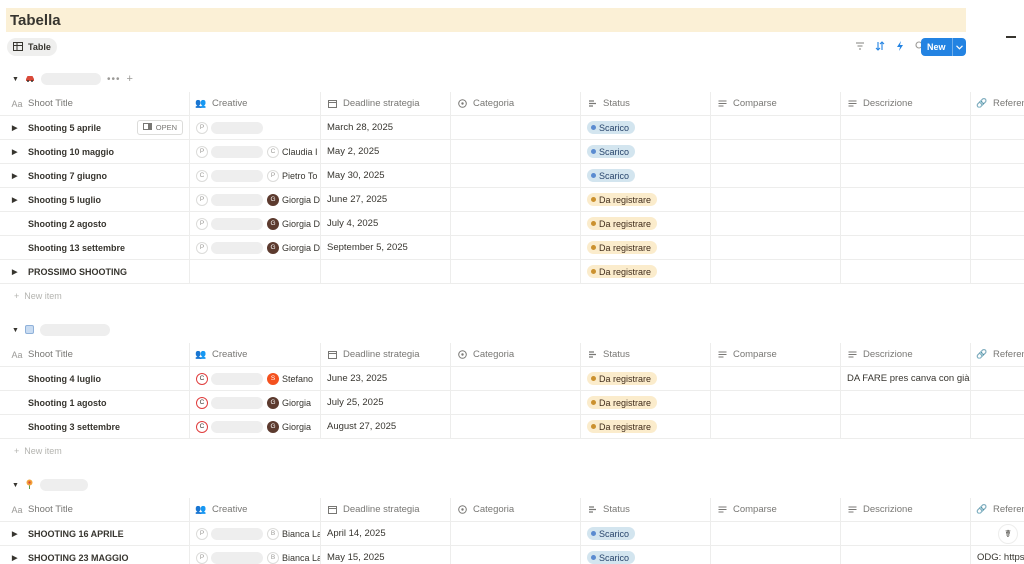 The height and width of the screenshot is (564, 1024). What do you see at coordinates (255, 151) in the screenshot?
I see `cell-creative: P C Claudia I` at bounding box center [255, 151].